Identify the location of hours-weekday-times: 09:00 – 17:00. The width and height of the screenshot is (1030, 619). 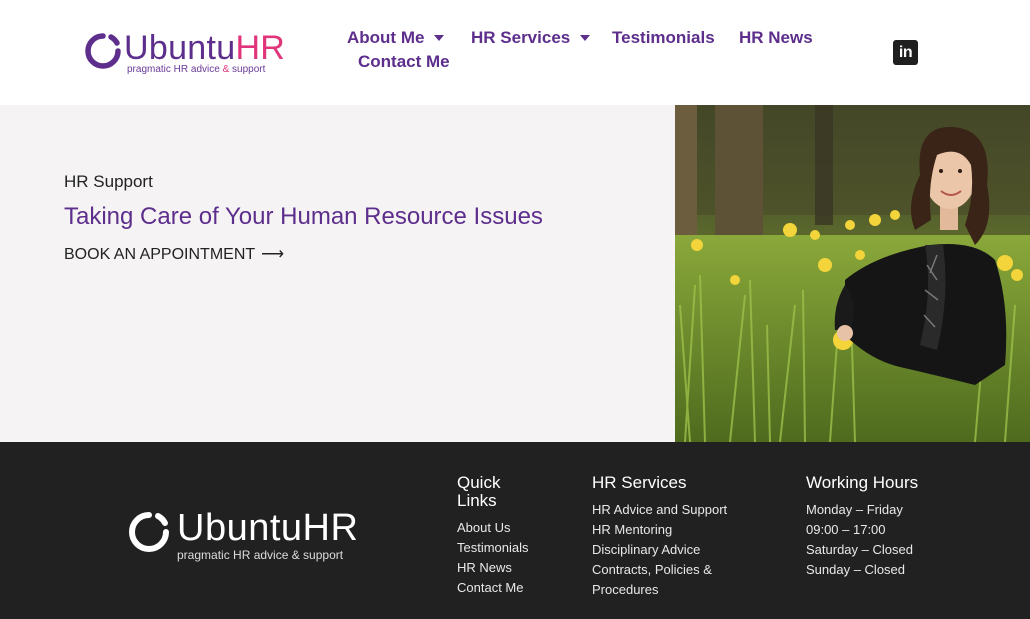
(846, 529).